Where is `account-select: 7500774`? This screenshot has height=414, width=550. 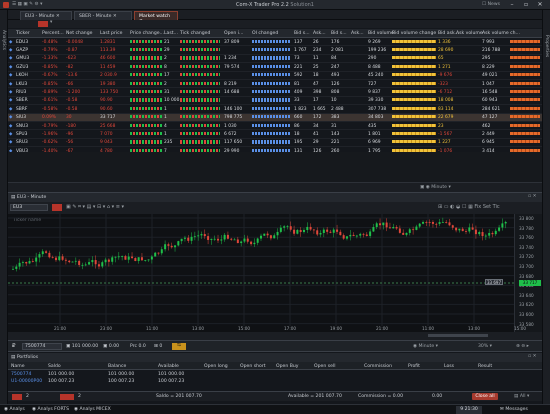
account-select: 7500774 is located at coordinates (42, 346).